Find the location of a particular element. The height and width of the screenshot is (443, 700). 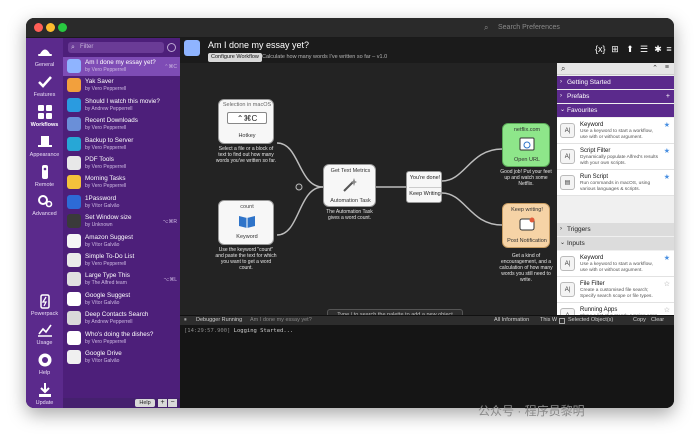

rail-usage: Usage is located at coordinates (44, 334).